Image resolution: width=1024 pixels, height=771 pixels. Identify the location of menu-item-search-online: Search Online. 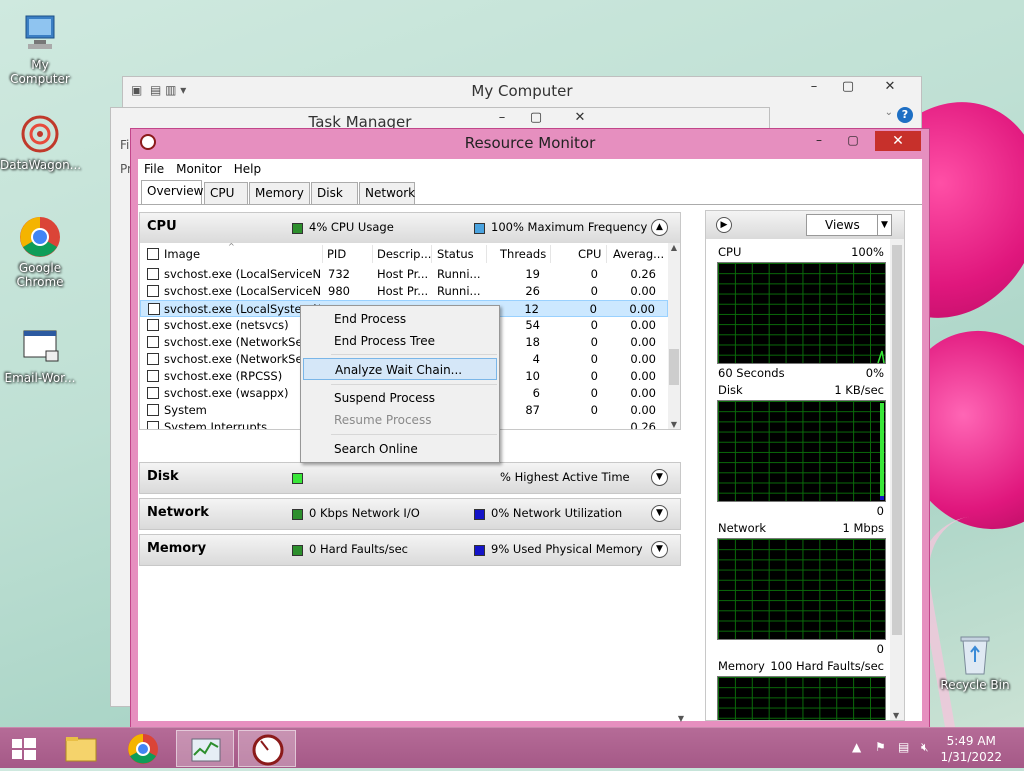
(400, 449).